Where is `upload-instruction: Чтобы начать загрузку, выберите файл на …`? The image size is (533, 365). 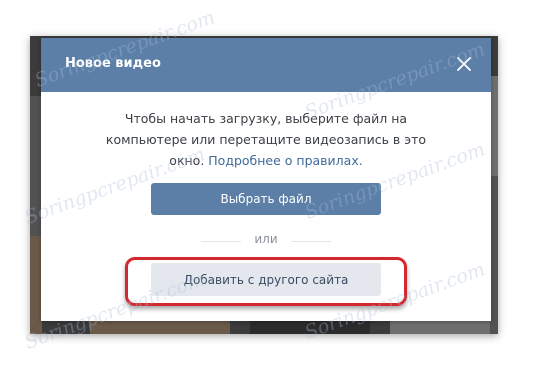 upload-instruction: Чтобы начать загрузку, выберите файл на … is located at coordinates (266, 139).